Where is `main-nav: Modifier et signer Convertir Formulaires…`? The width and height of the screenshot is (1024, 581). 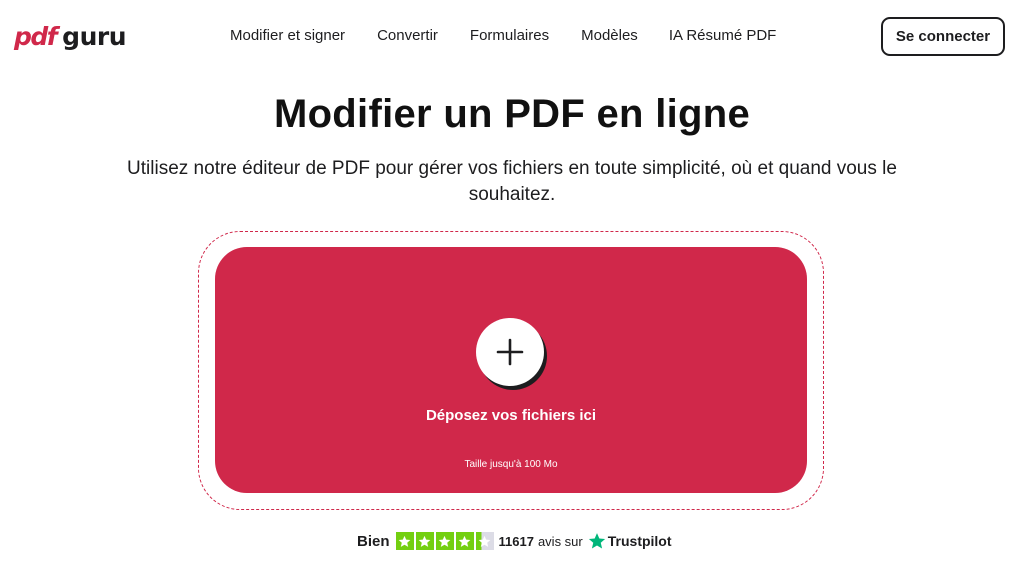 main-nav: Modifier et signer Convertir Formulaires… is located at coordinates (503, 35).